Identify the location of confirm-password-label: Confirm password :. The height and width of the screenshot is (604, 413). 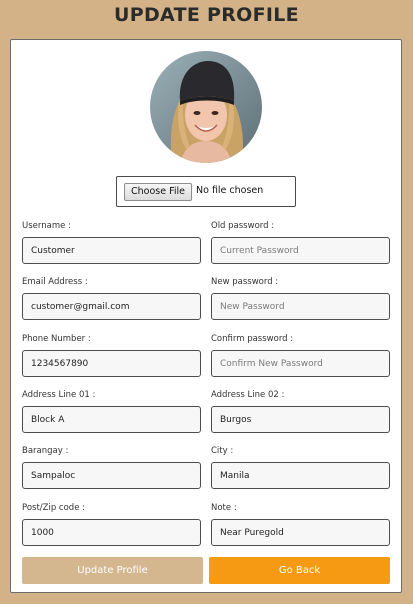
(252, 339).